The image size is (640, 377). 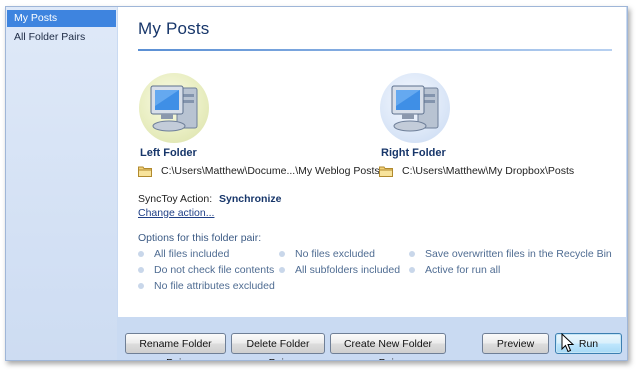 What do you see at coordinates (206, 286) in the screenshot?
I see `option-item: No file attributes excluded` at bounding box center [206, 286].